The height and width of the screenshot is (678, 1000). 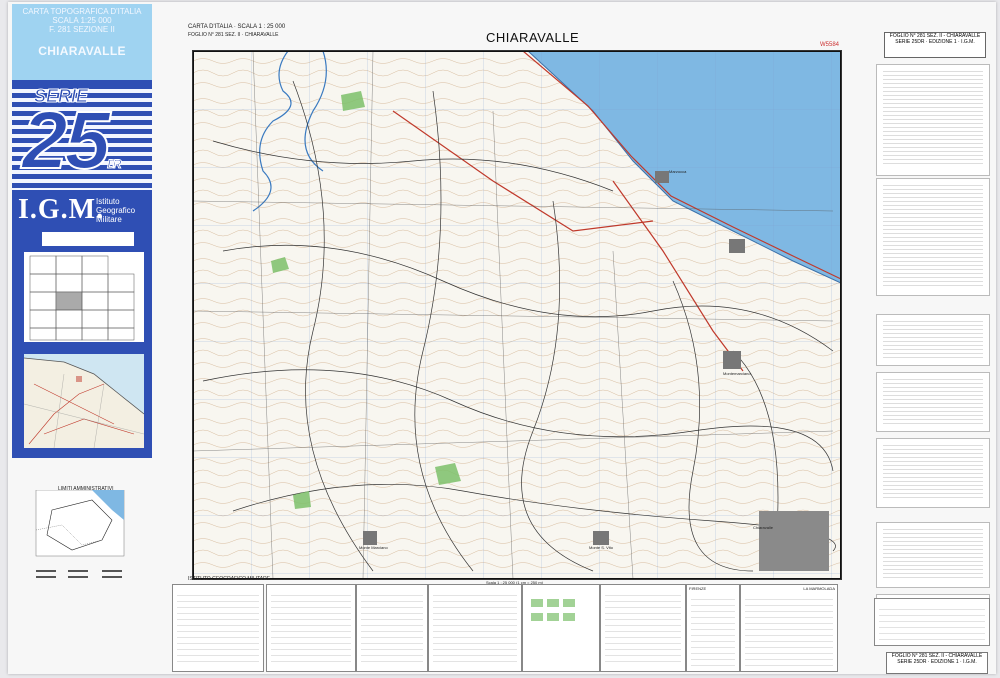 I want to click on town-chiaravalle, so click(x=794, y=541).